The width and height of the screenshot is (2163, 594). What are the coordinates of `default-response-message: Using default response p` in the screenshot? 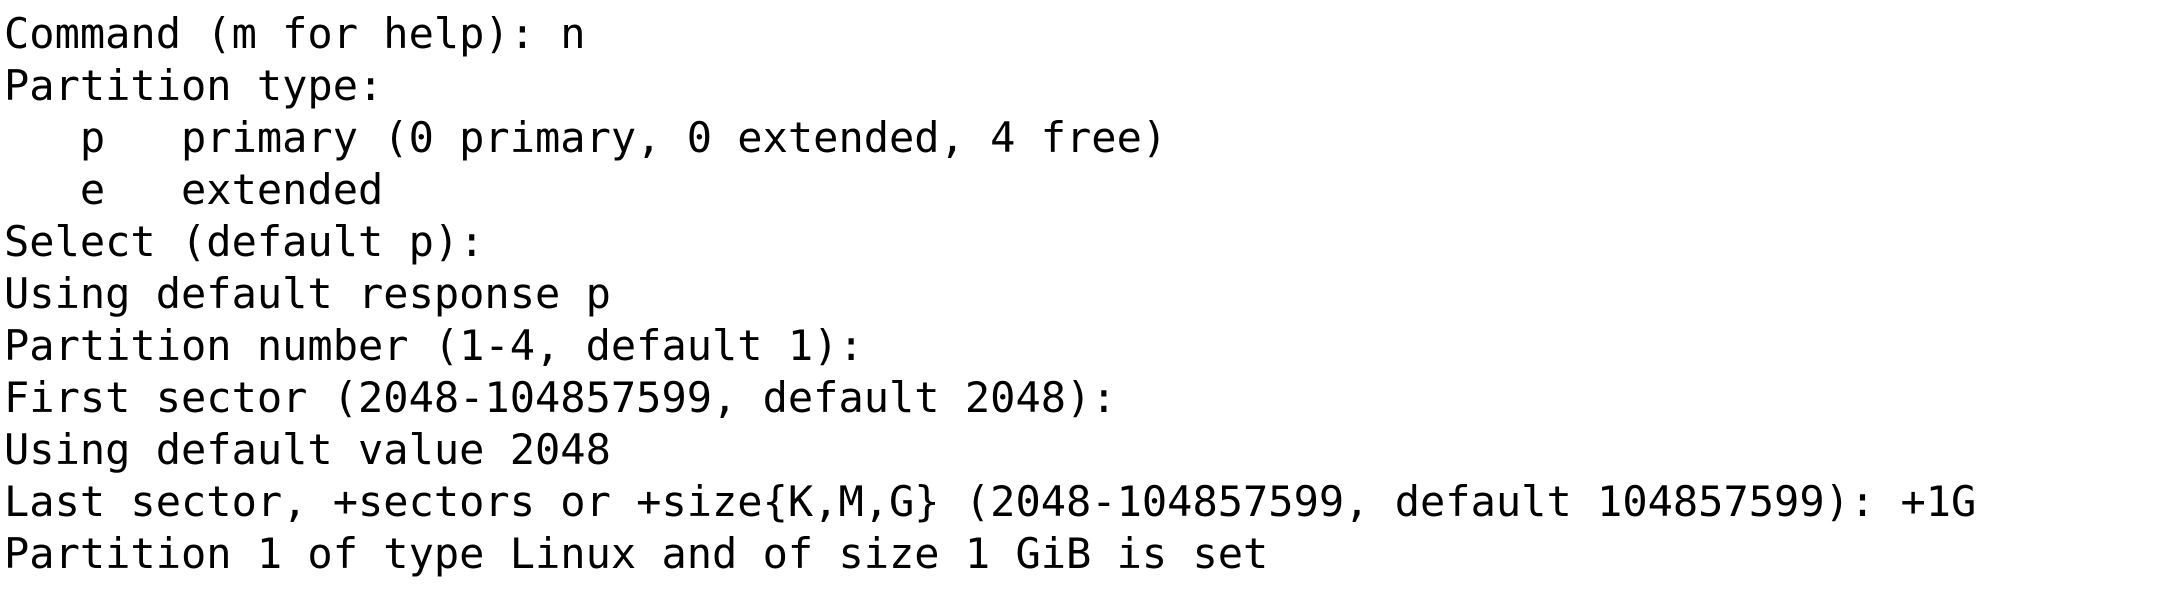 It's located at (307, 293).